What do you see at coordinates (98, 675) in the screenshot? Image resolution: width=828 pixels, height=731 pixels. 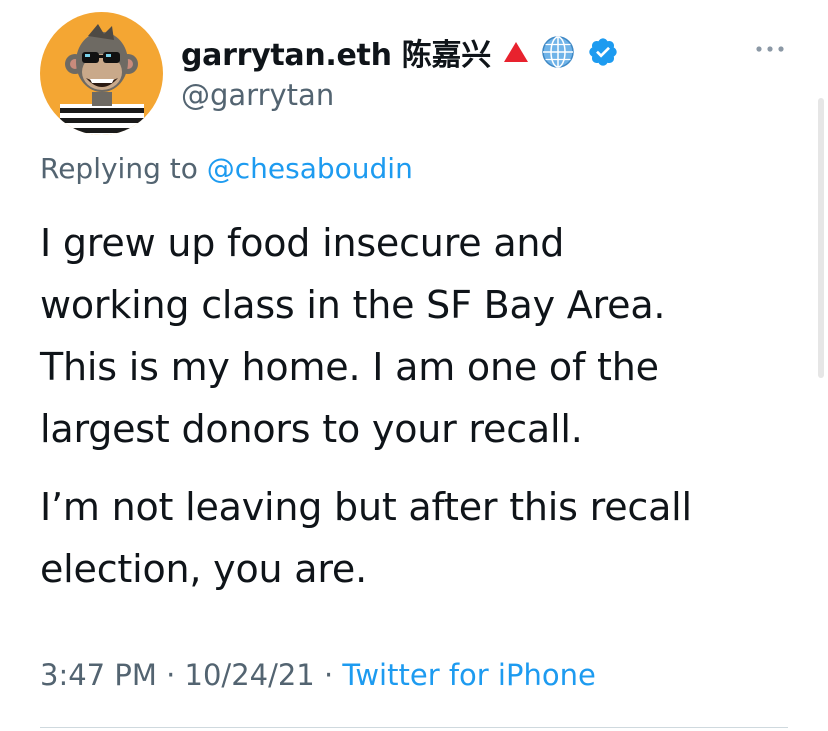 I see `tweet-time: 3:47 PM` at bounding box center [98, 675].